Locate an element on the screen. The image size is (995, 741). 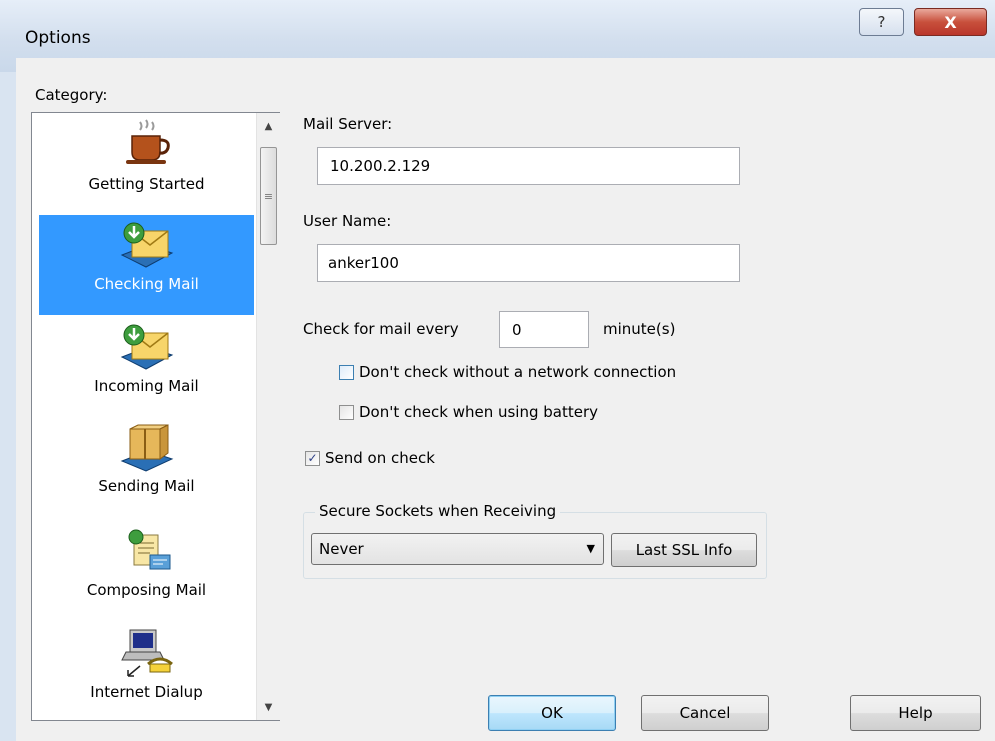
send-on-check-checkbox-row: ✓ Send on check is located at coordinates (370, 458).